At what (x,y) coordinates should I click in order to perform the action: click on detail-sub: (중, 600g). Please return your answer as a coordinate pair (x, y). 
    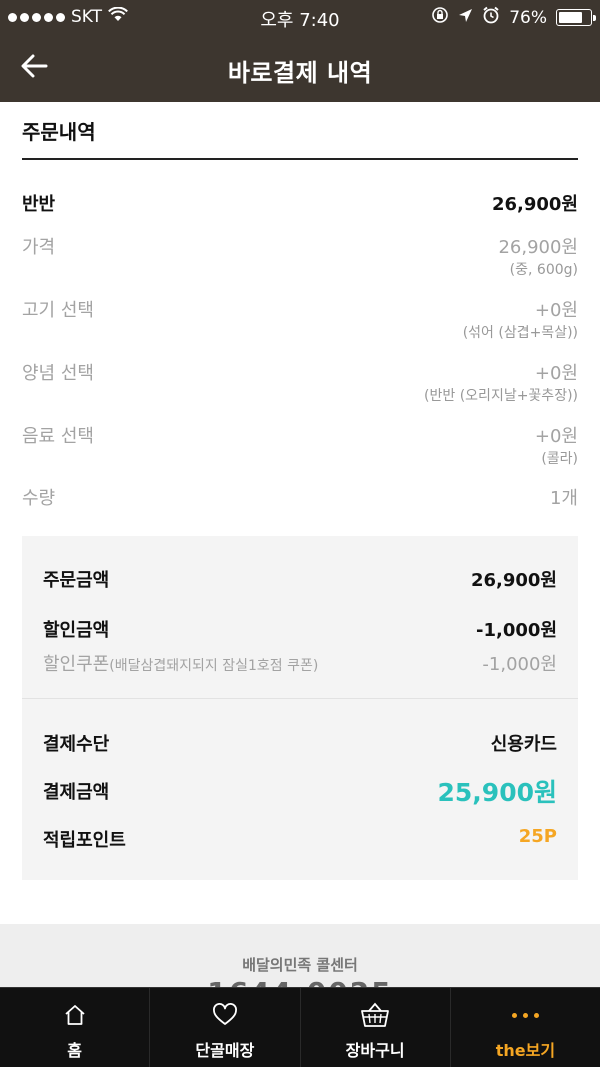
    Looking at the image, I should click on (543, 270).